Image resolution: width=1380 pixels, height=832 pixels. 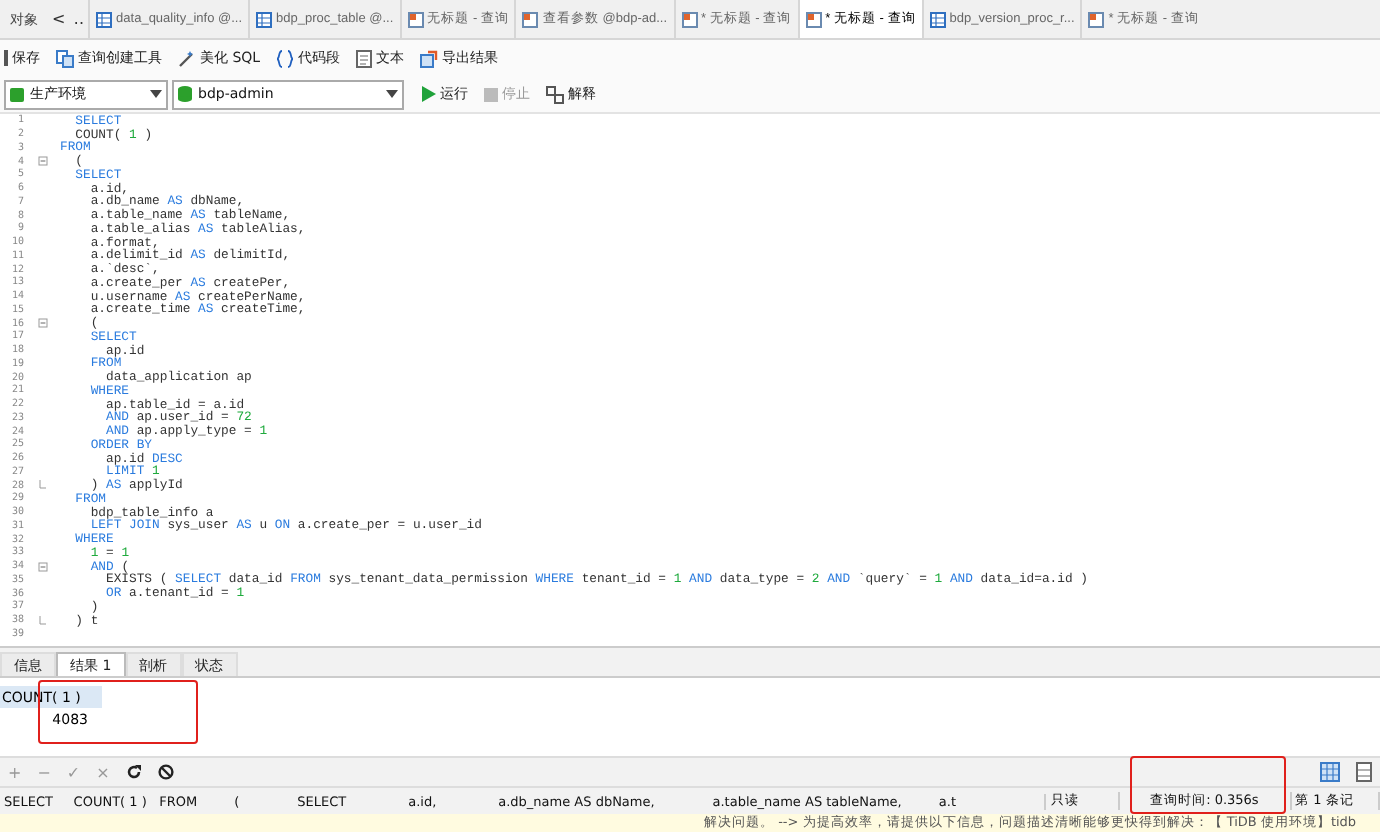 What do you see at coordinates (555, 94) in the screenshot?
I see `explain-icon` at bounding box center [555, 94].